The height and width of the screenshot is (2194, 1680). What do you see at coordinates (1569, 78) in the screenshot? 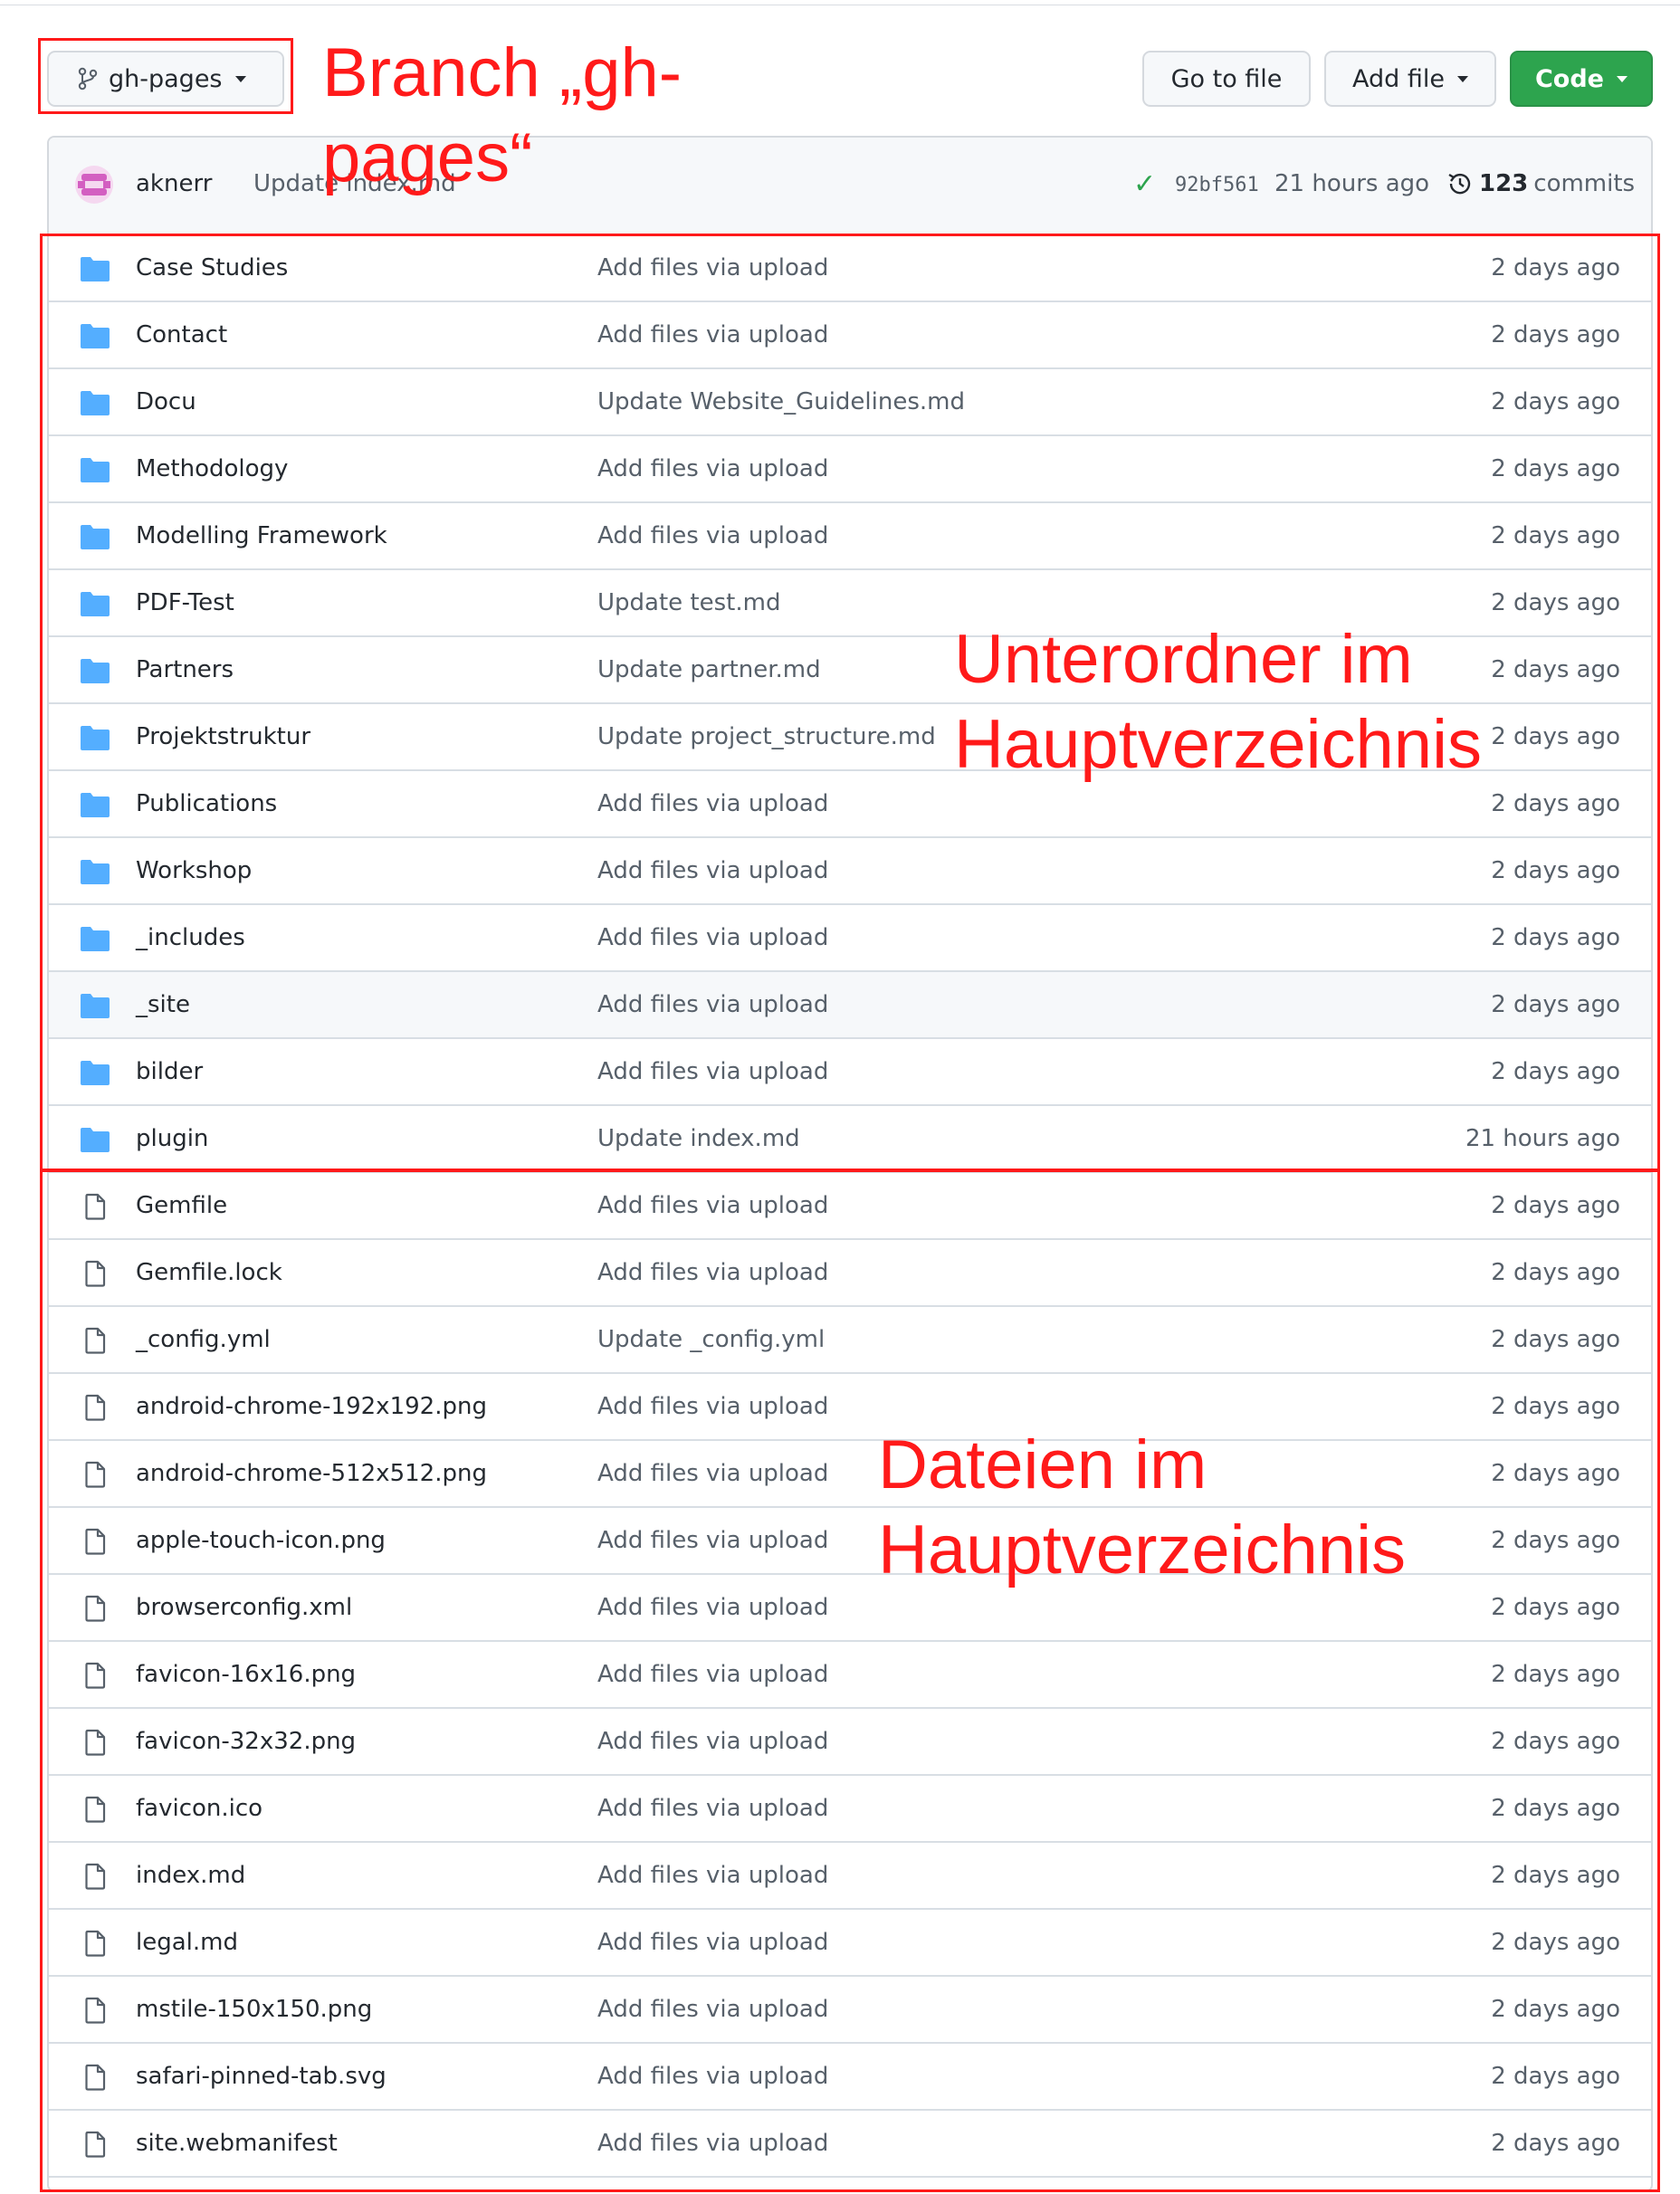
I see `code-label: Code` at bounding box center [1569, 78].